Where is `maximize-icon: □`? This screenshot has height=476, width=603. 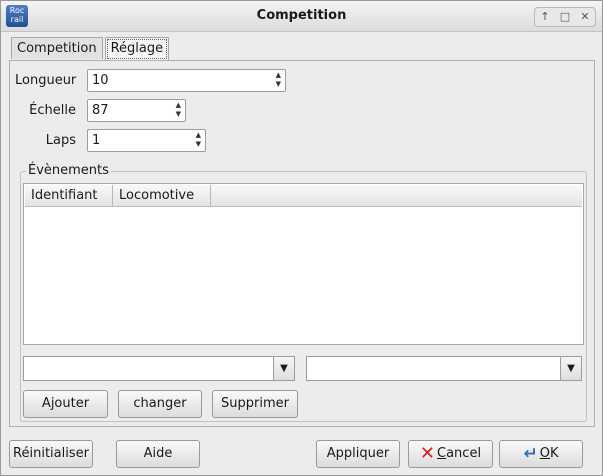 maximize-icon: □ is located at coordinates (565, 17).